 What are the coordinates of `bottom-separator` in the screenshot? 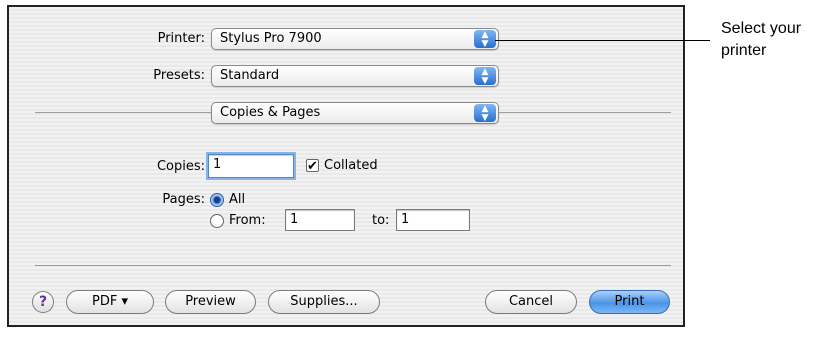 It's located at (353, 265).